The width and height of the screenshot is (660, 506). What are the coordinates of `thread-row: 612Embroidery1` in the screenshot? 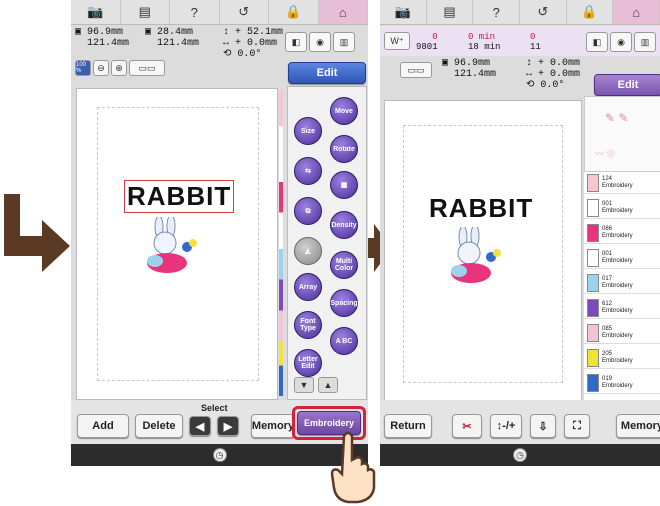 It's located at (622, 308).